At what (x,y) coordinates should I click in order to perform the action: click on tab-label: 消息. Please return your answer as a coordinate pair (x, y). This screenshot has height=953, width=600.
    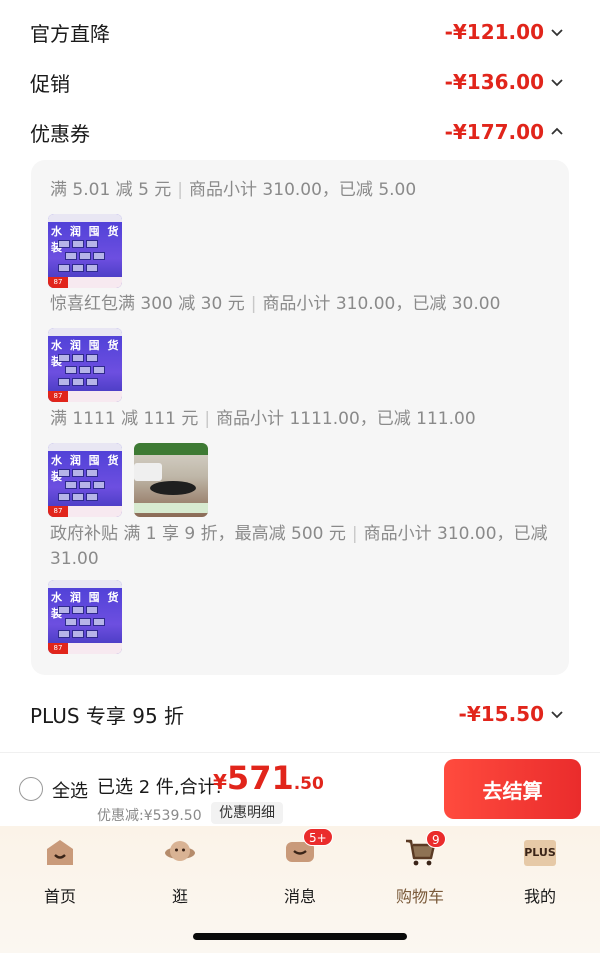
    Looking at the image, I should click on (299, 896).